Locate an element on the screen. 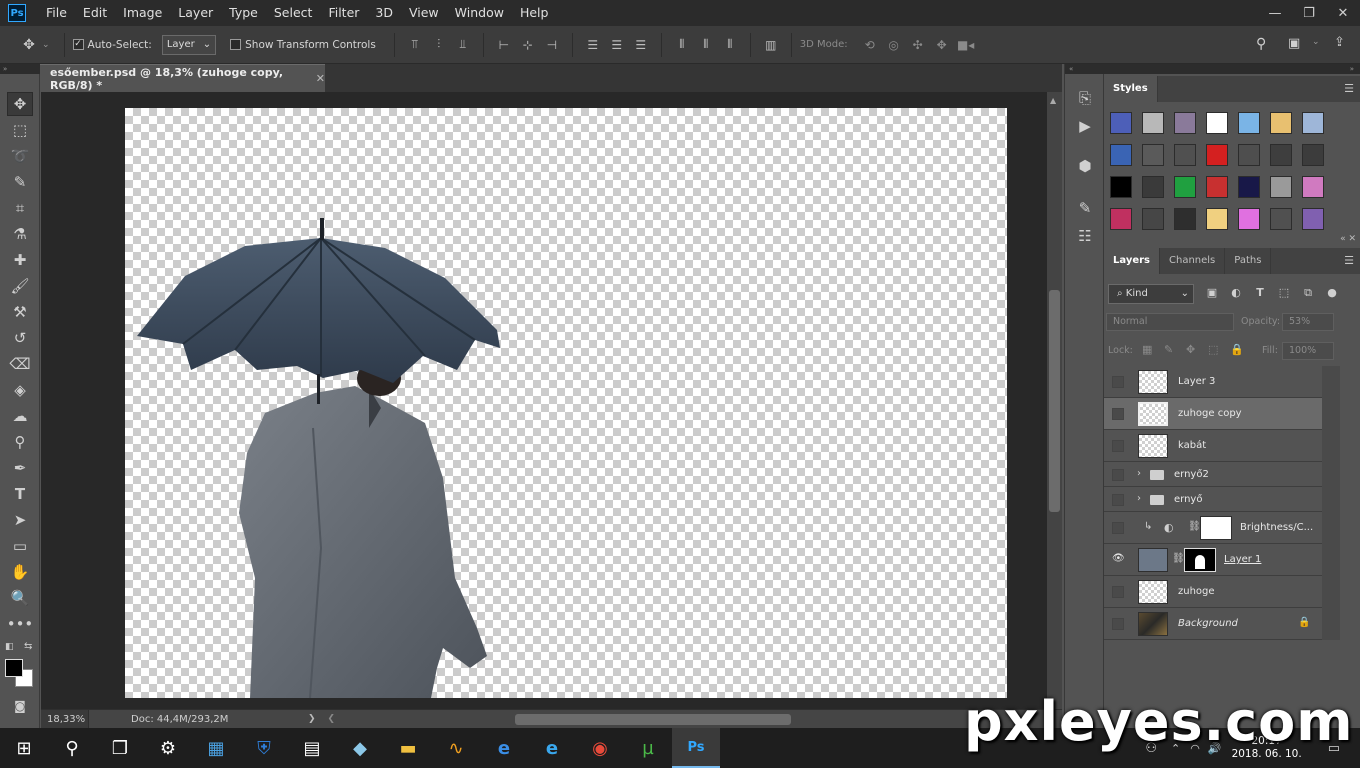  photoshop-taskbar-icon: Ps is located at coordinates (696, 748).